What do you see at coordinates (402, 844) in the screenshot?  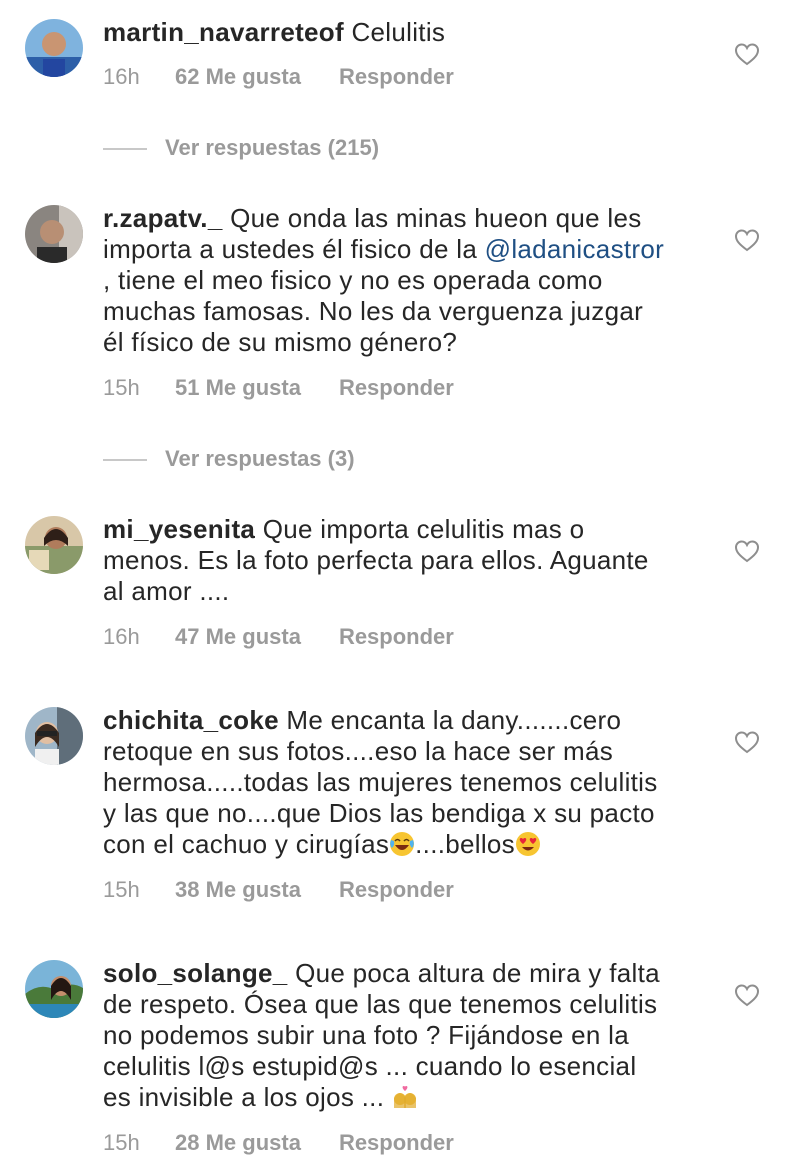 I see `face-with-tears-of-joy-icon` at bounding box center [402, 844].